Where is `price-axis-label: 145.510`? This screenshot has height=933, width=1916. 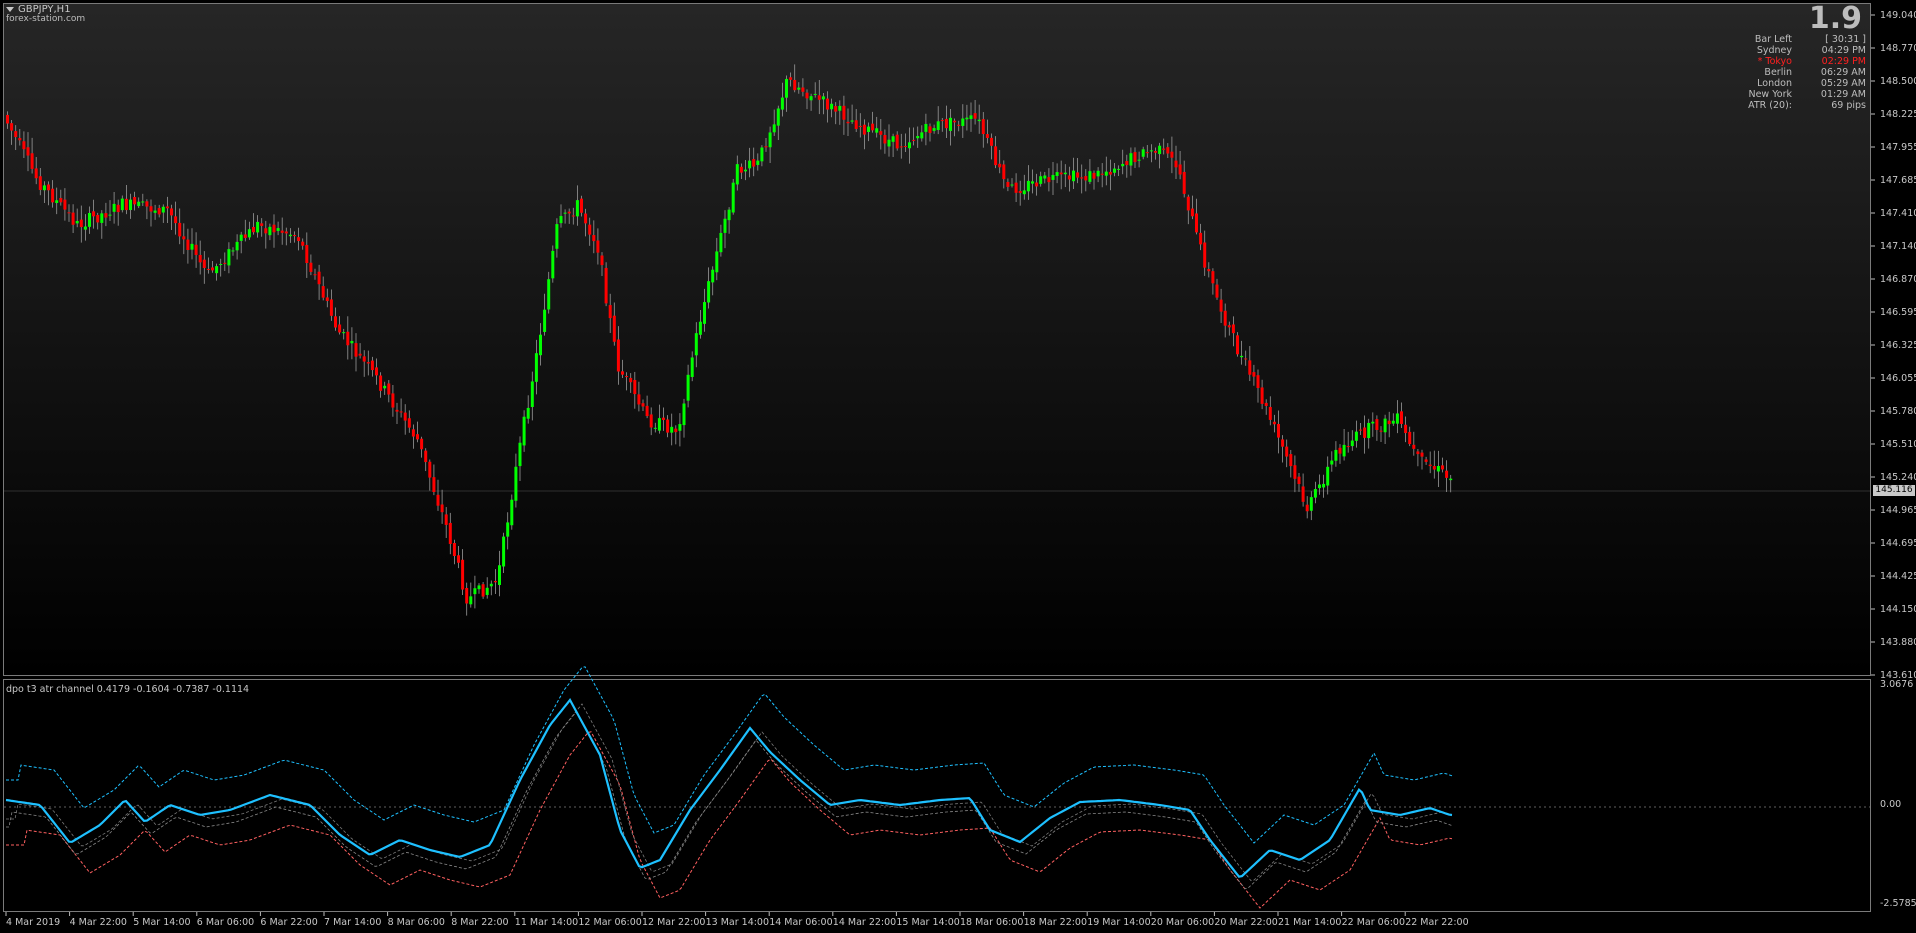
price-axis-label: 145.510 is located at coordinates (1898, 444).